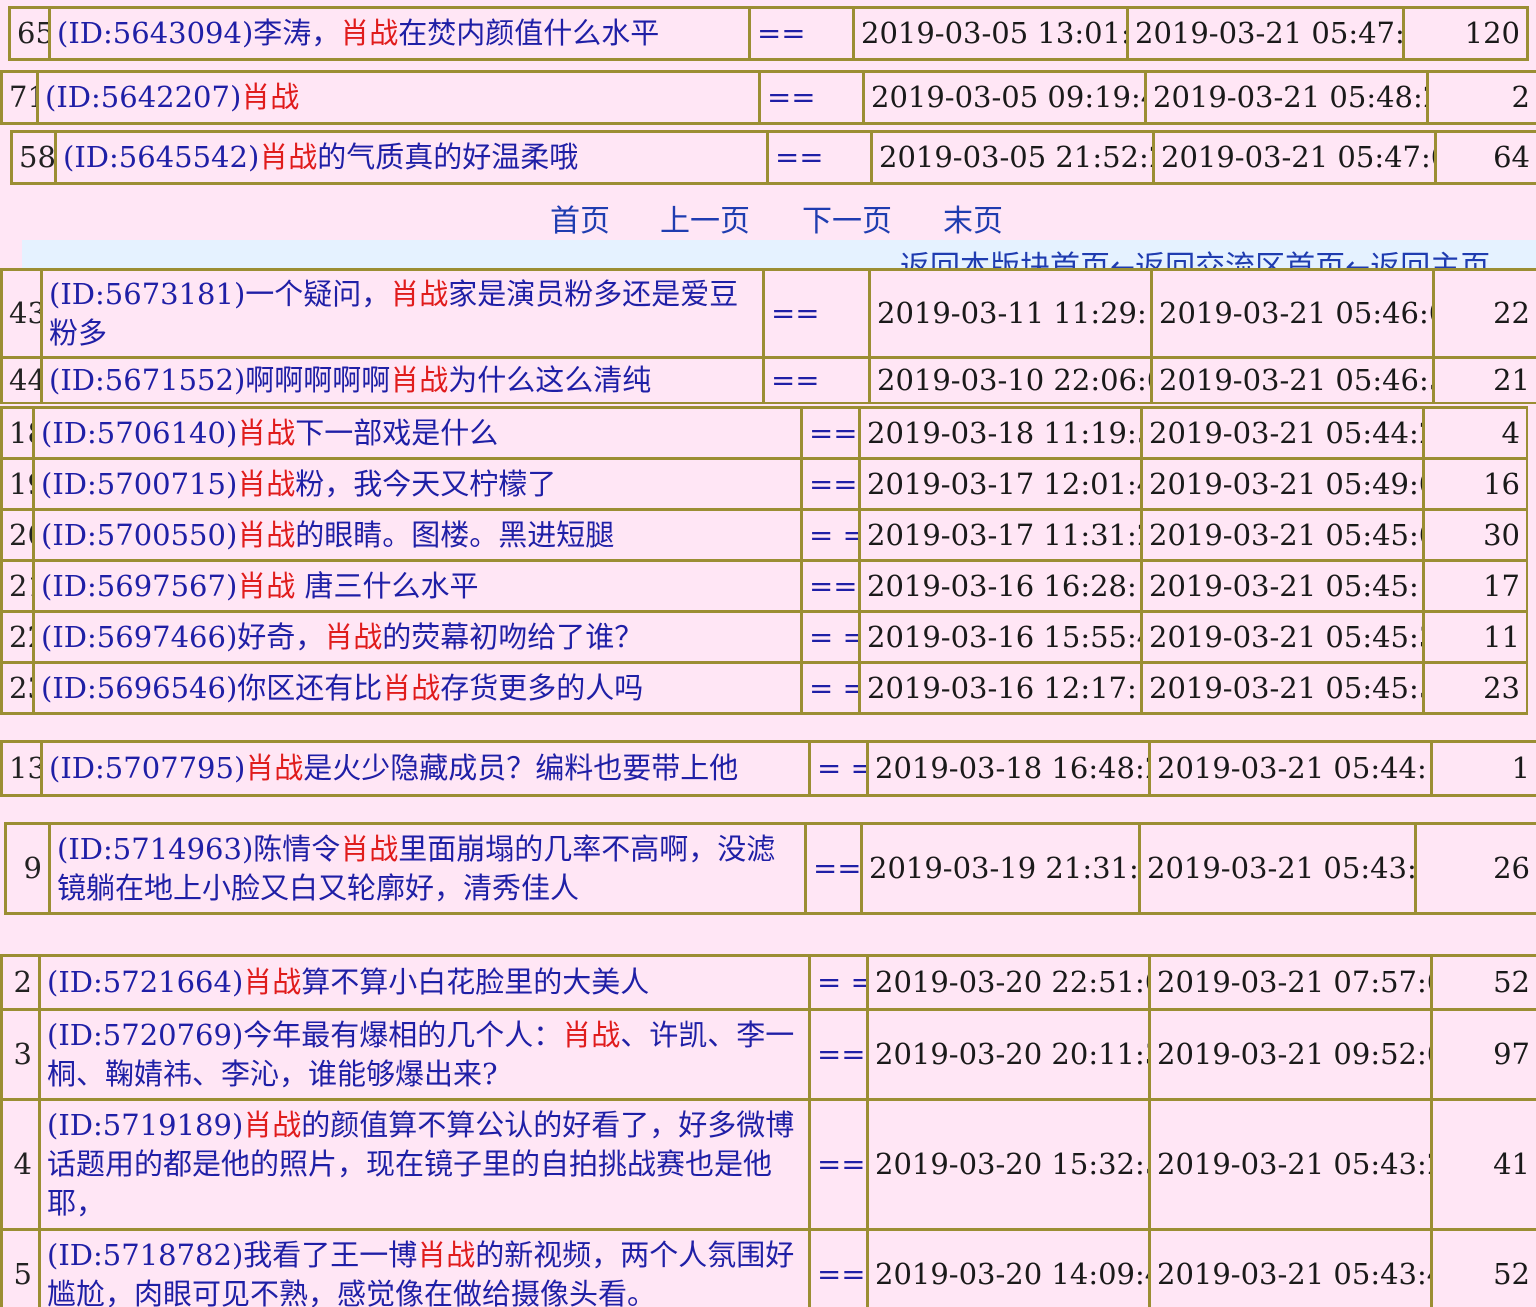 This screenshot has height=1307, width=1536. I want to click on reply-count: 21, so click(1484, 380).